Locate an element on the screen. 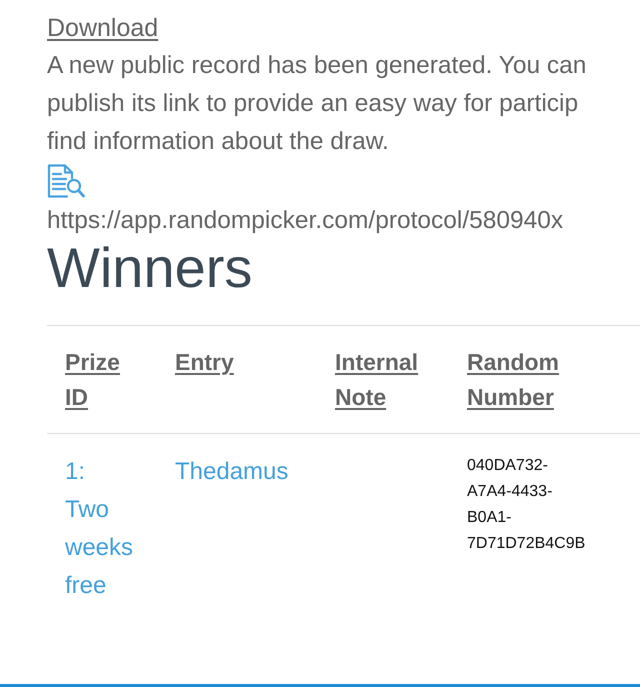  random-number-cell-text: 040DA732-A7A4-4433-B0A1-7D71D72B4C9B is located at coordinates (526, 505).